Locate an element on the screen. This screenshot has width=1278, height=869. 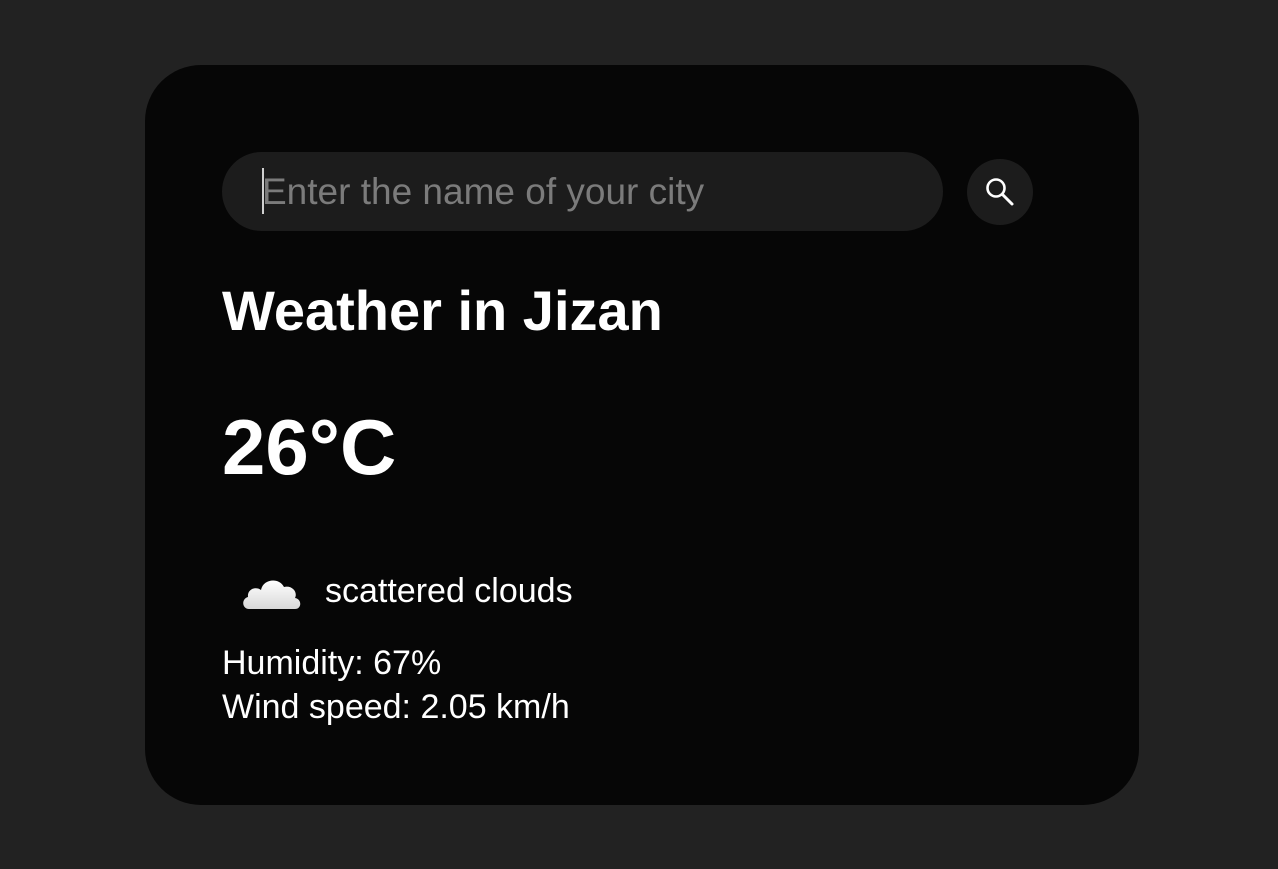
temperature: 26°C is located at coordinates (309, 447).